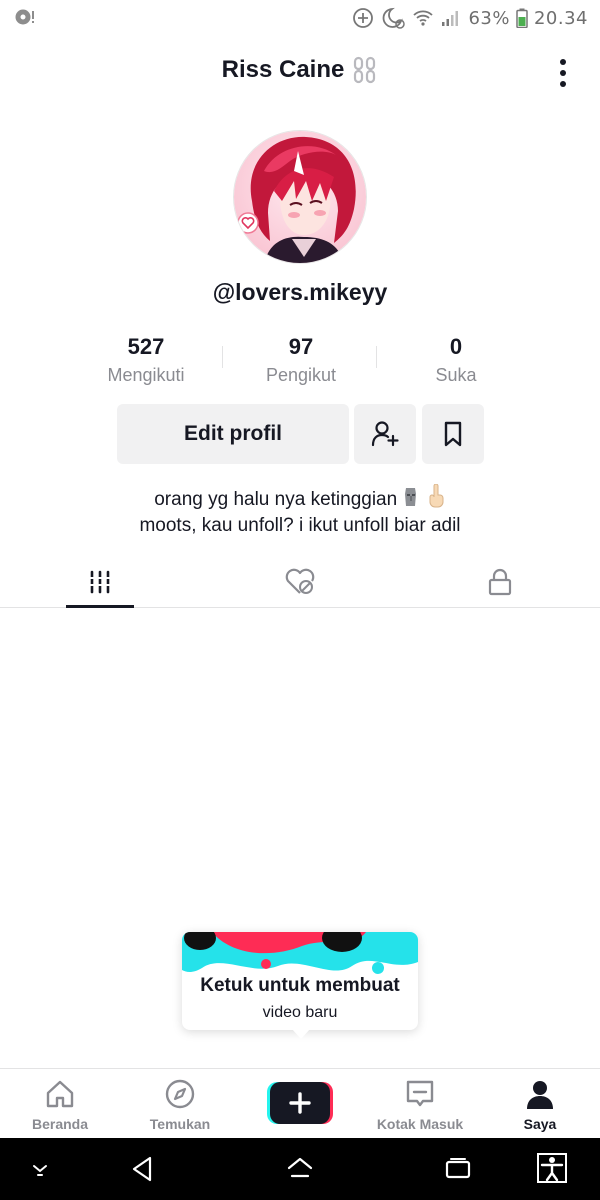 Image resolution: width=600 pixels, height=1200 pixels. Describe the element at coordinates (283, 69) in the screenshot. I see `page-title: Riss Caine` at that location.